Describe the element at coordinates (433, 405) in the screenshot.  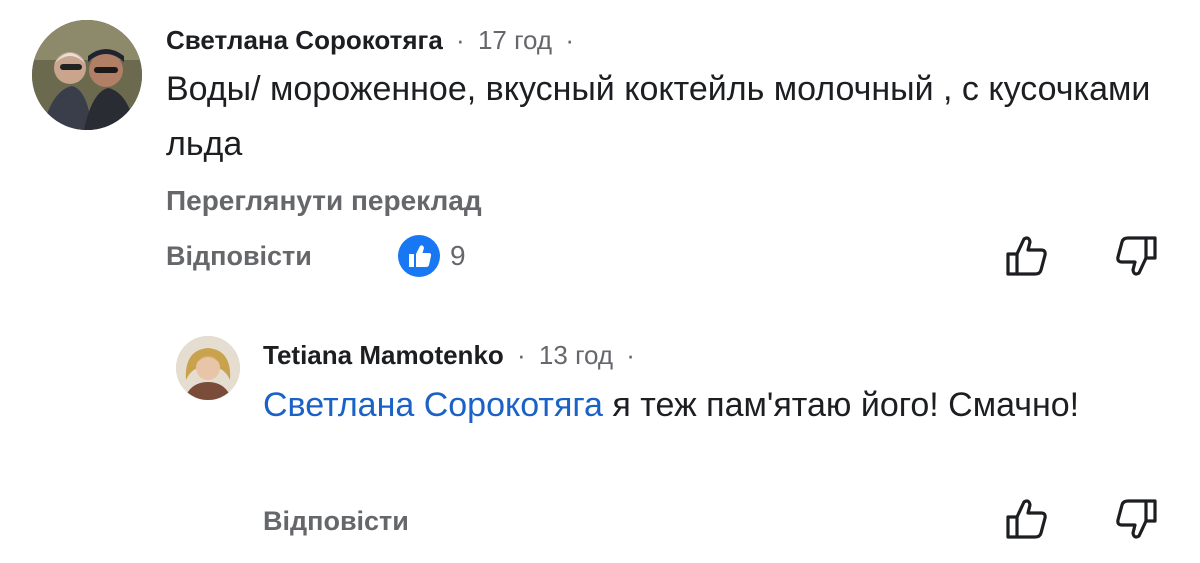
I see `mention-link: Светлана Сорокотяга` at that location.